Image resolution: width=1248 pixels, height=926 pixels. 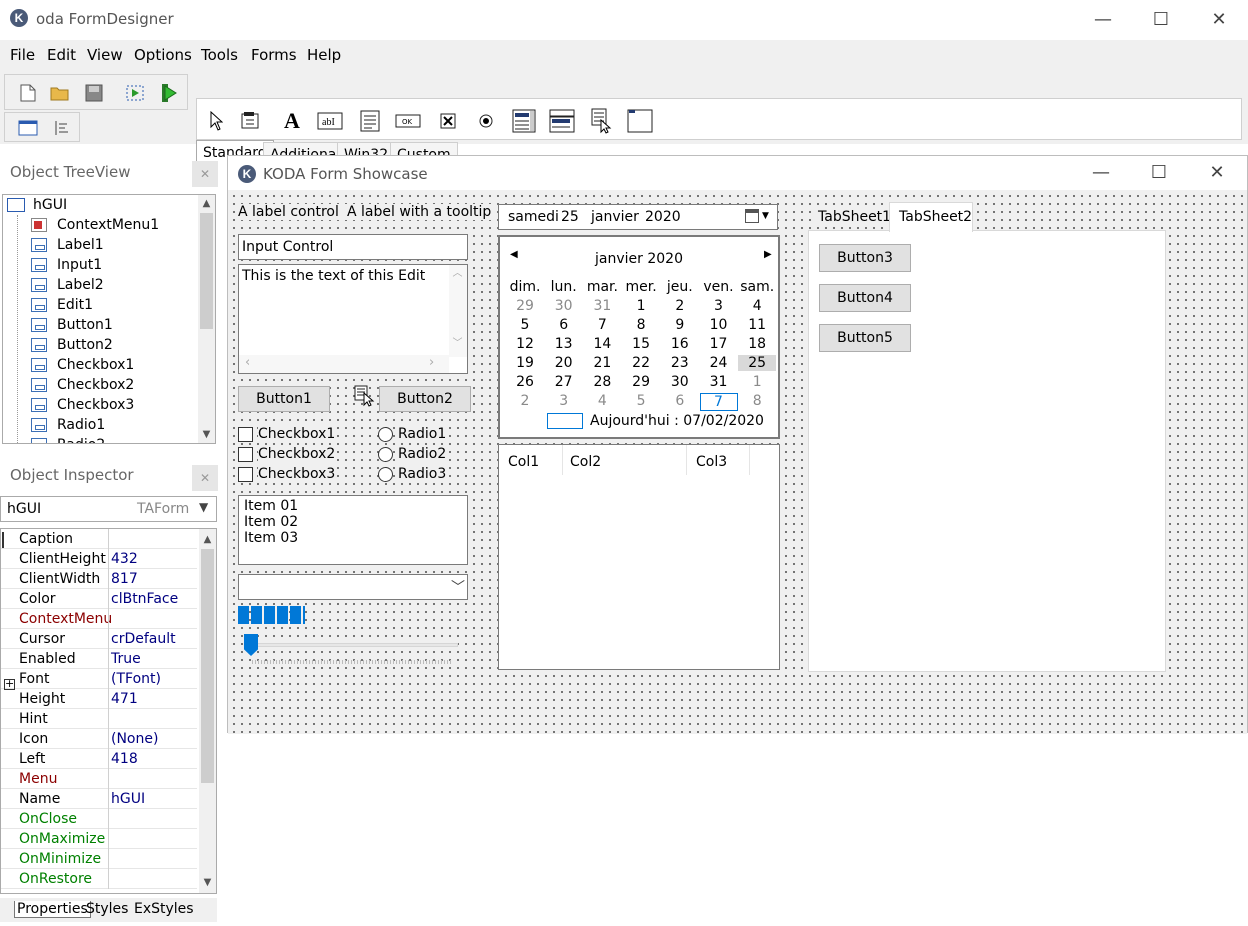 What do you see at coordinates (680, 344) in the screenshot?
I see `calendar-day: 16` at bounding box center [680, 344].